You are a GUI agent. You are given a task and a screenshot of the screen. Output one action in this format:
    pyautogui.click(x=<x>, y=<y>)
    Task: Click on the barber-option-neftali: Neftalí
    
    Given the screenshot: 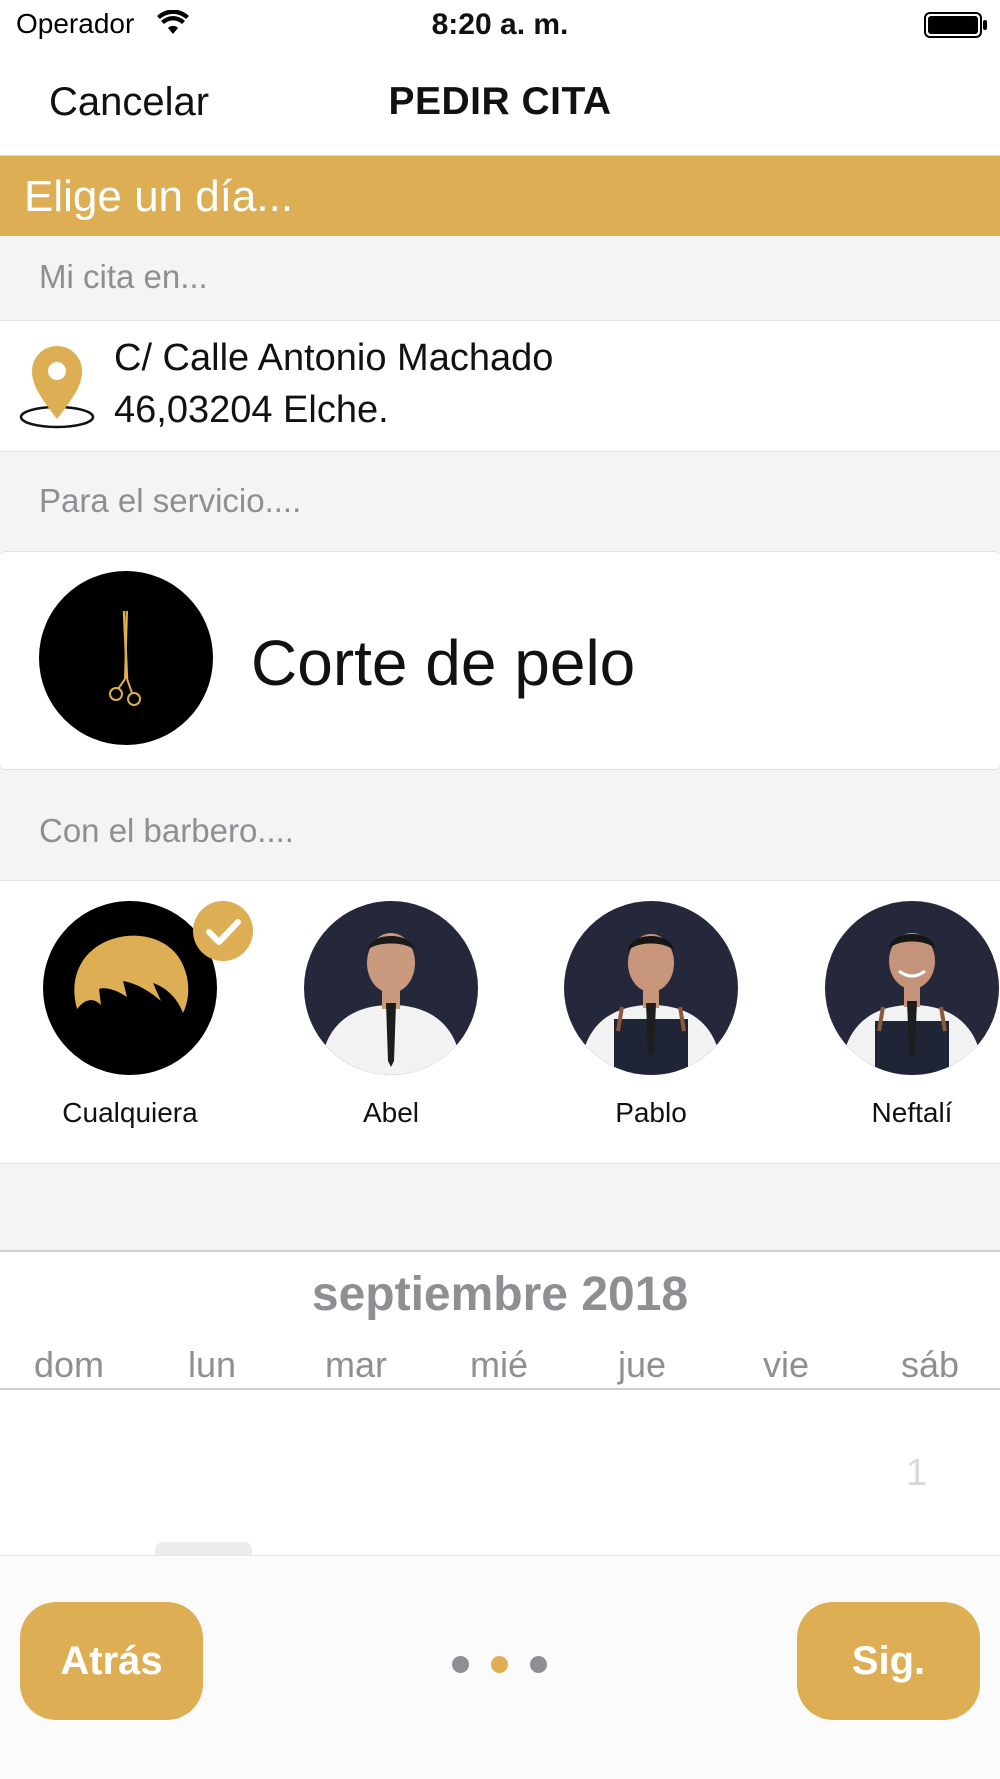 What is the action you would take?
    pyautogui.click(x=911, y=1015)
    